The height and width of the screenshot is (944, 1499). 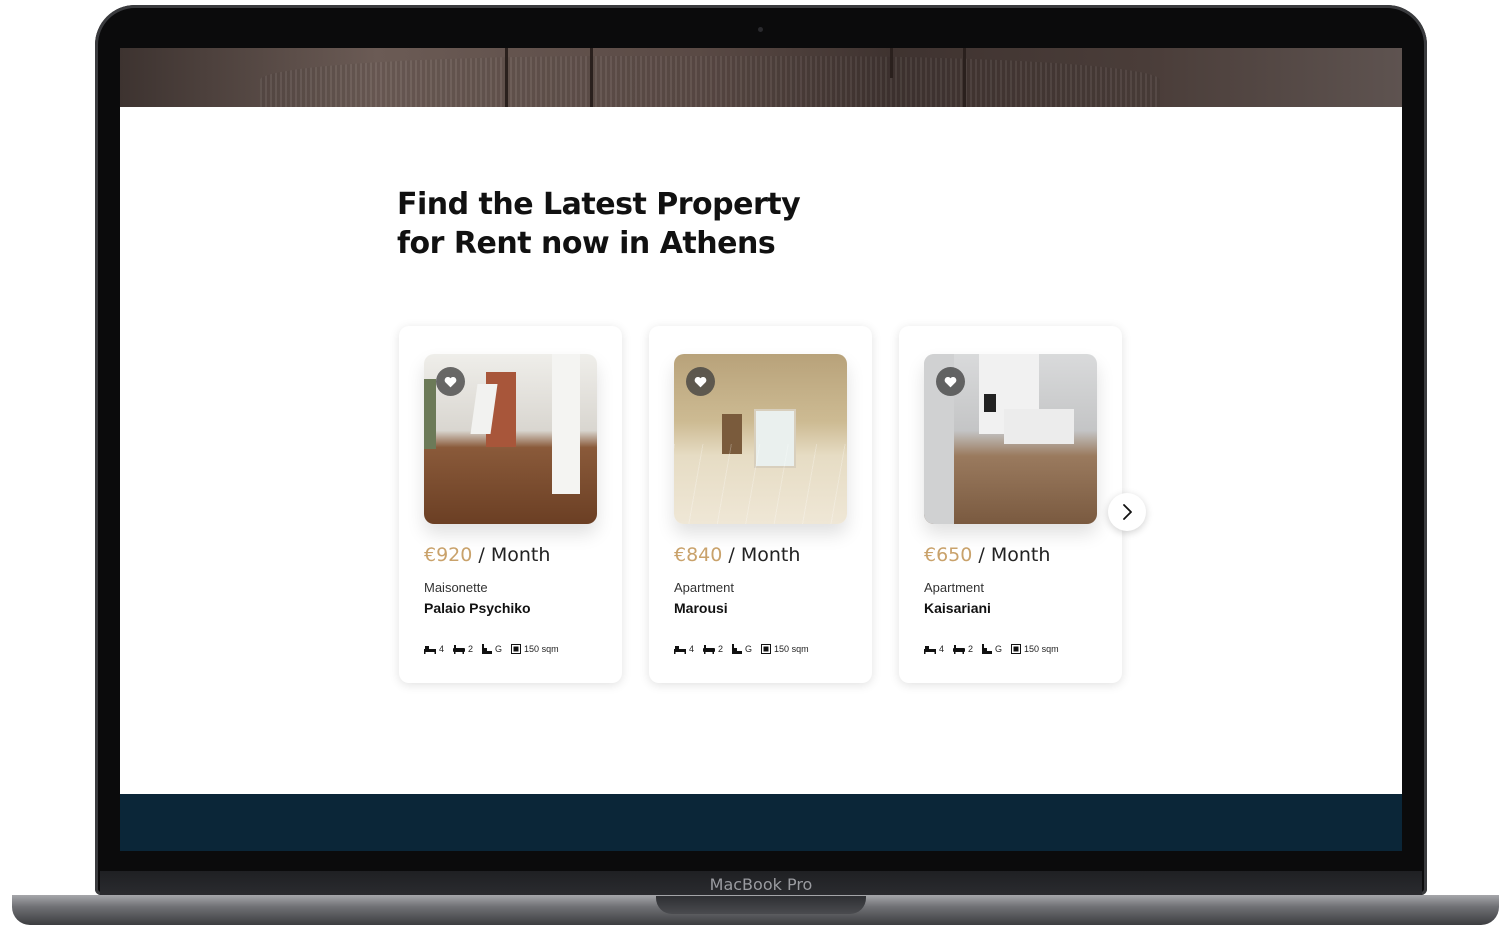 I want to click on camera-dot, so click(x=760, y=29).